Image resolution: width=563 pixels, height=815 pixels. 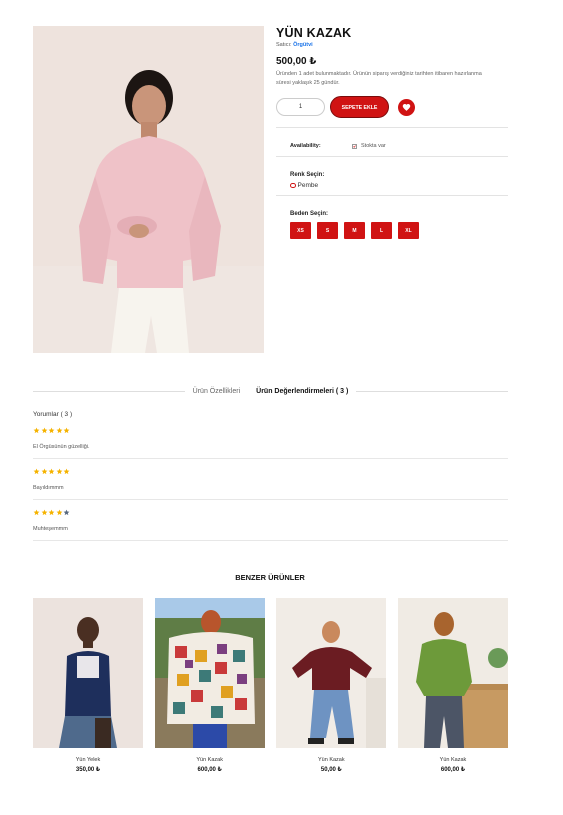 I want to click on product-name: Yün Yelek, so click(x=88, y=760).